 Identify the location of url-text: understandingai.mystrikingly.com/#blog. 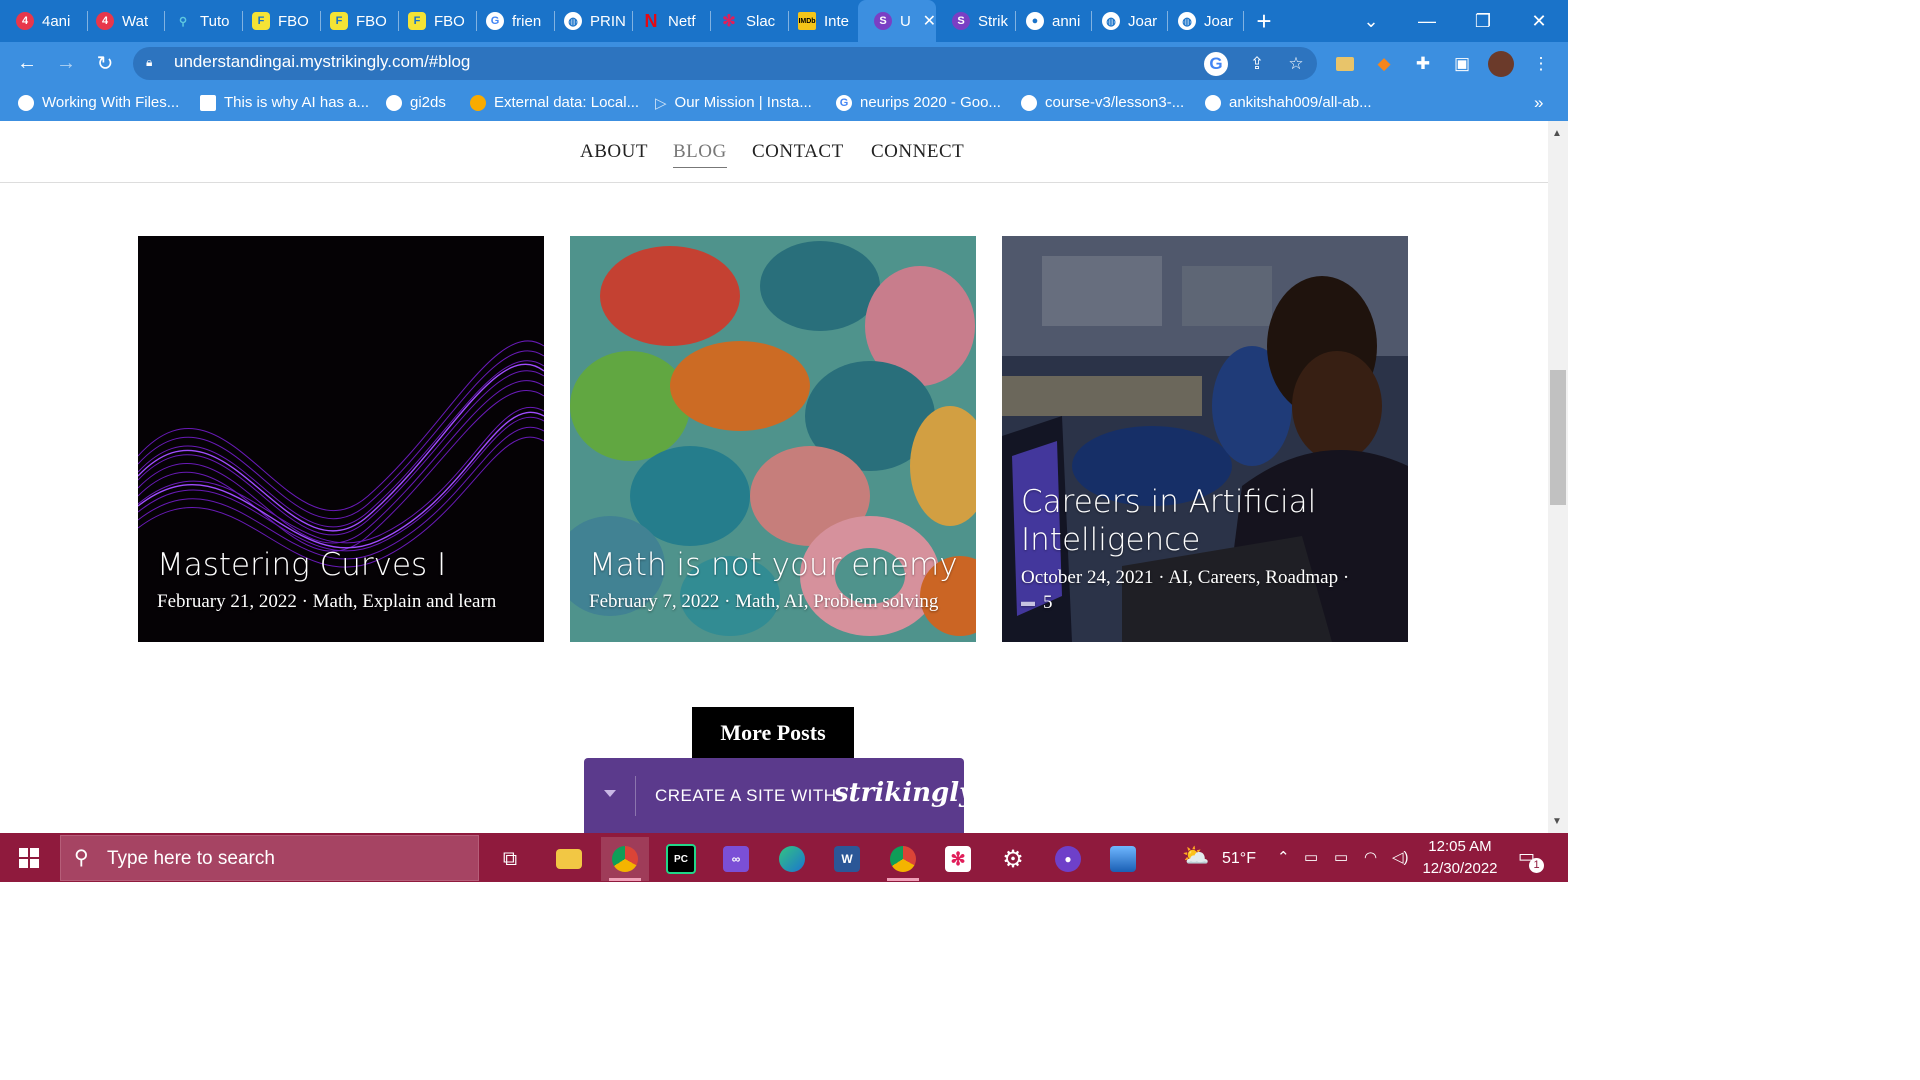
(322, 62).